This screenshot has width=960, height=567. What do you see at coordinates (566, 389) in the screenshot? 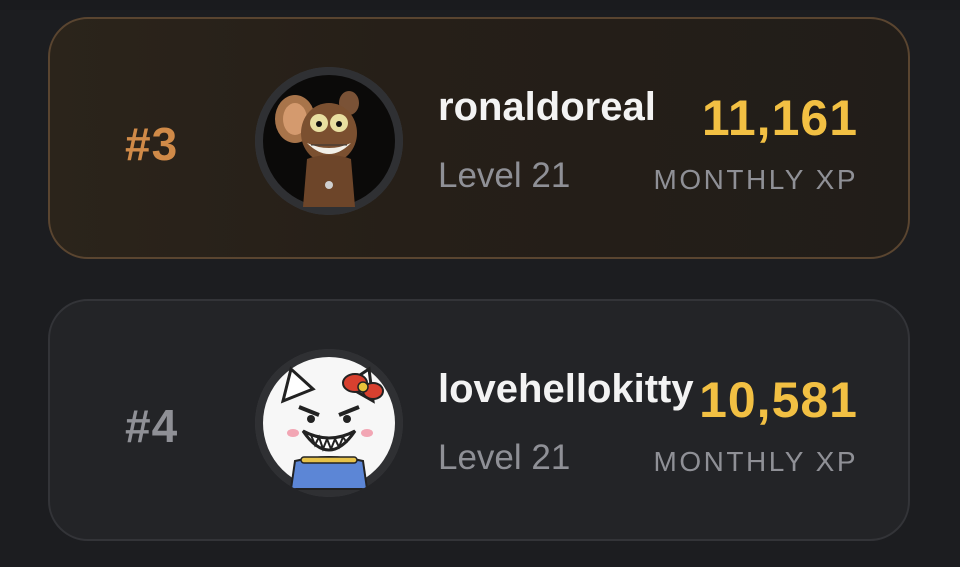
I see `username: lovehellokitty` at bounding box center [566, 389].